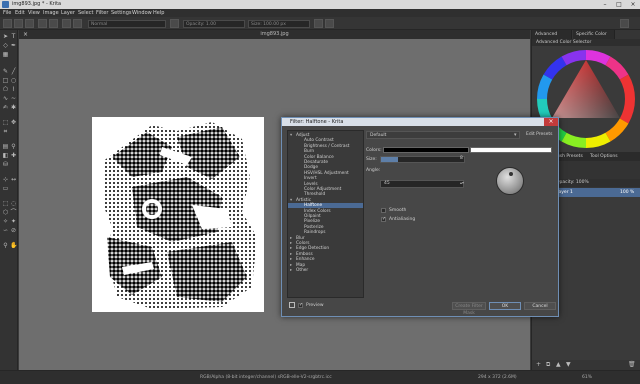  I want to click on filter-category: ▸ Enhance, so click(325, 259).